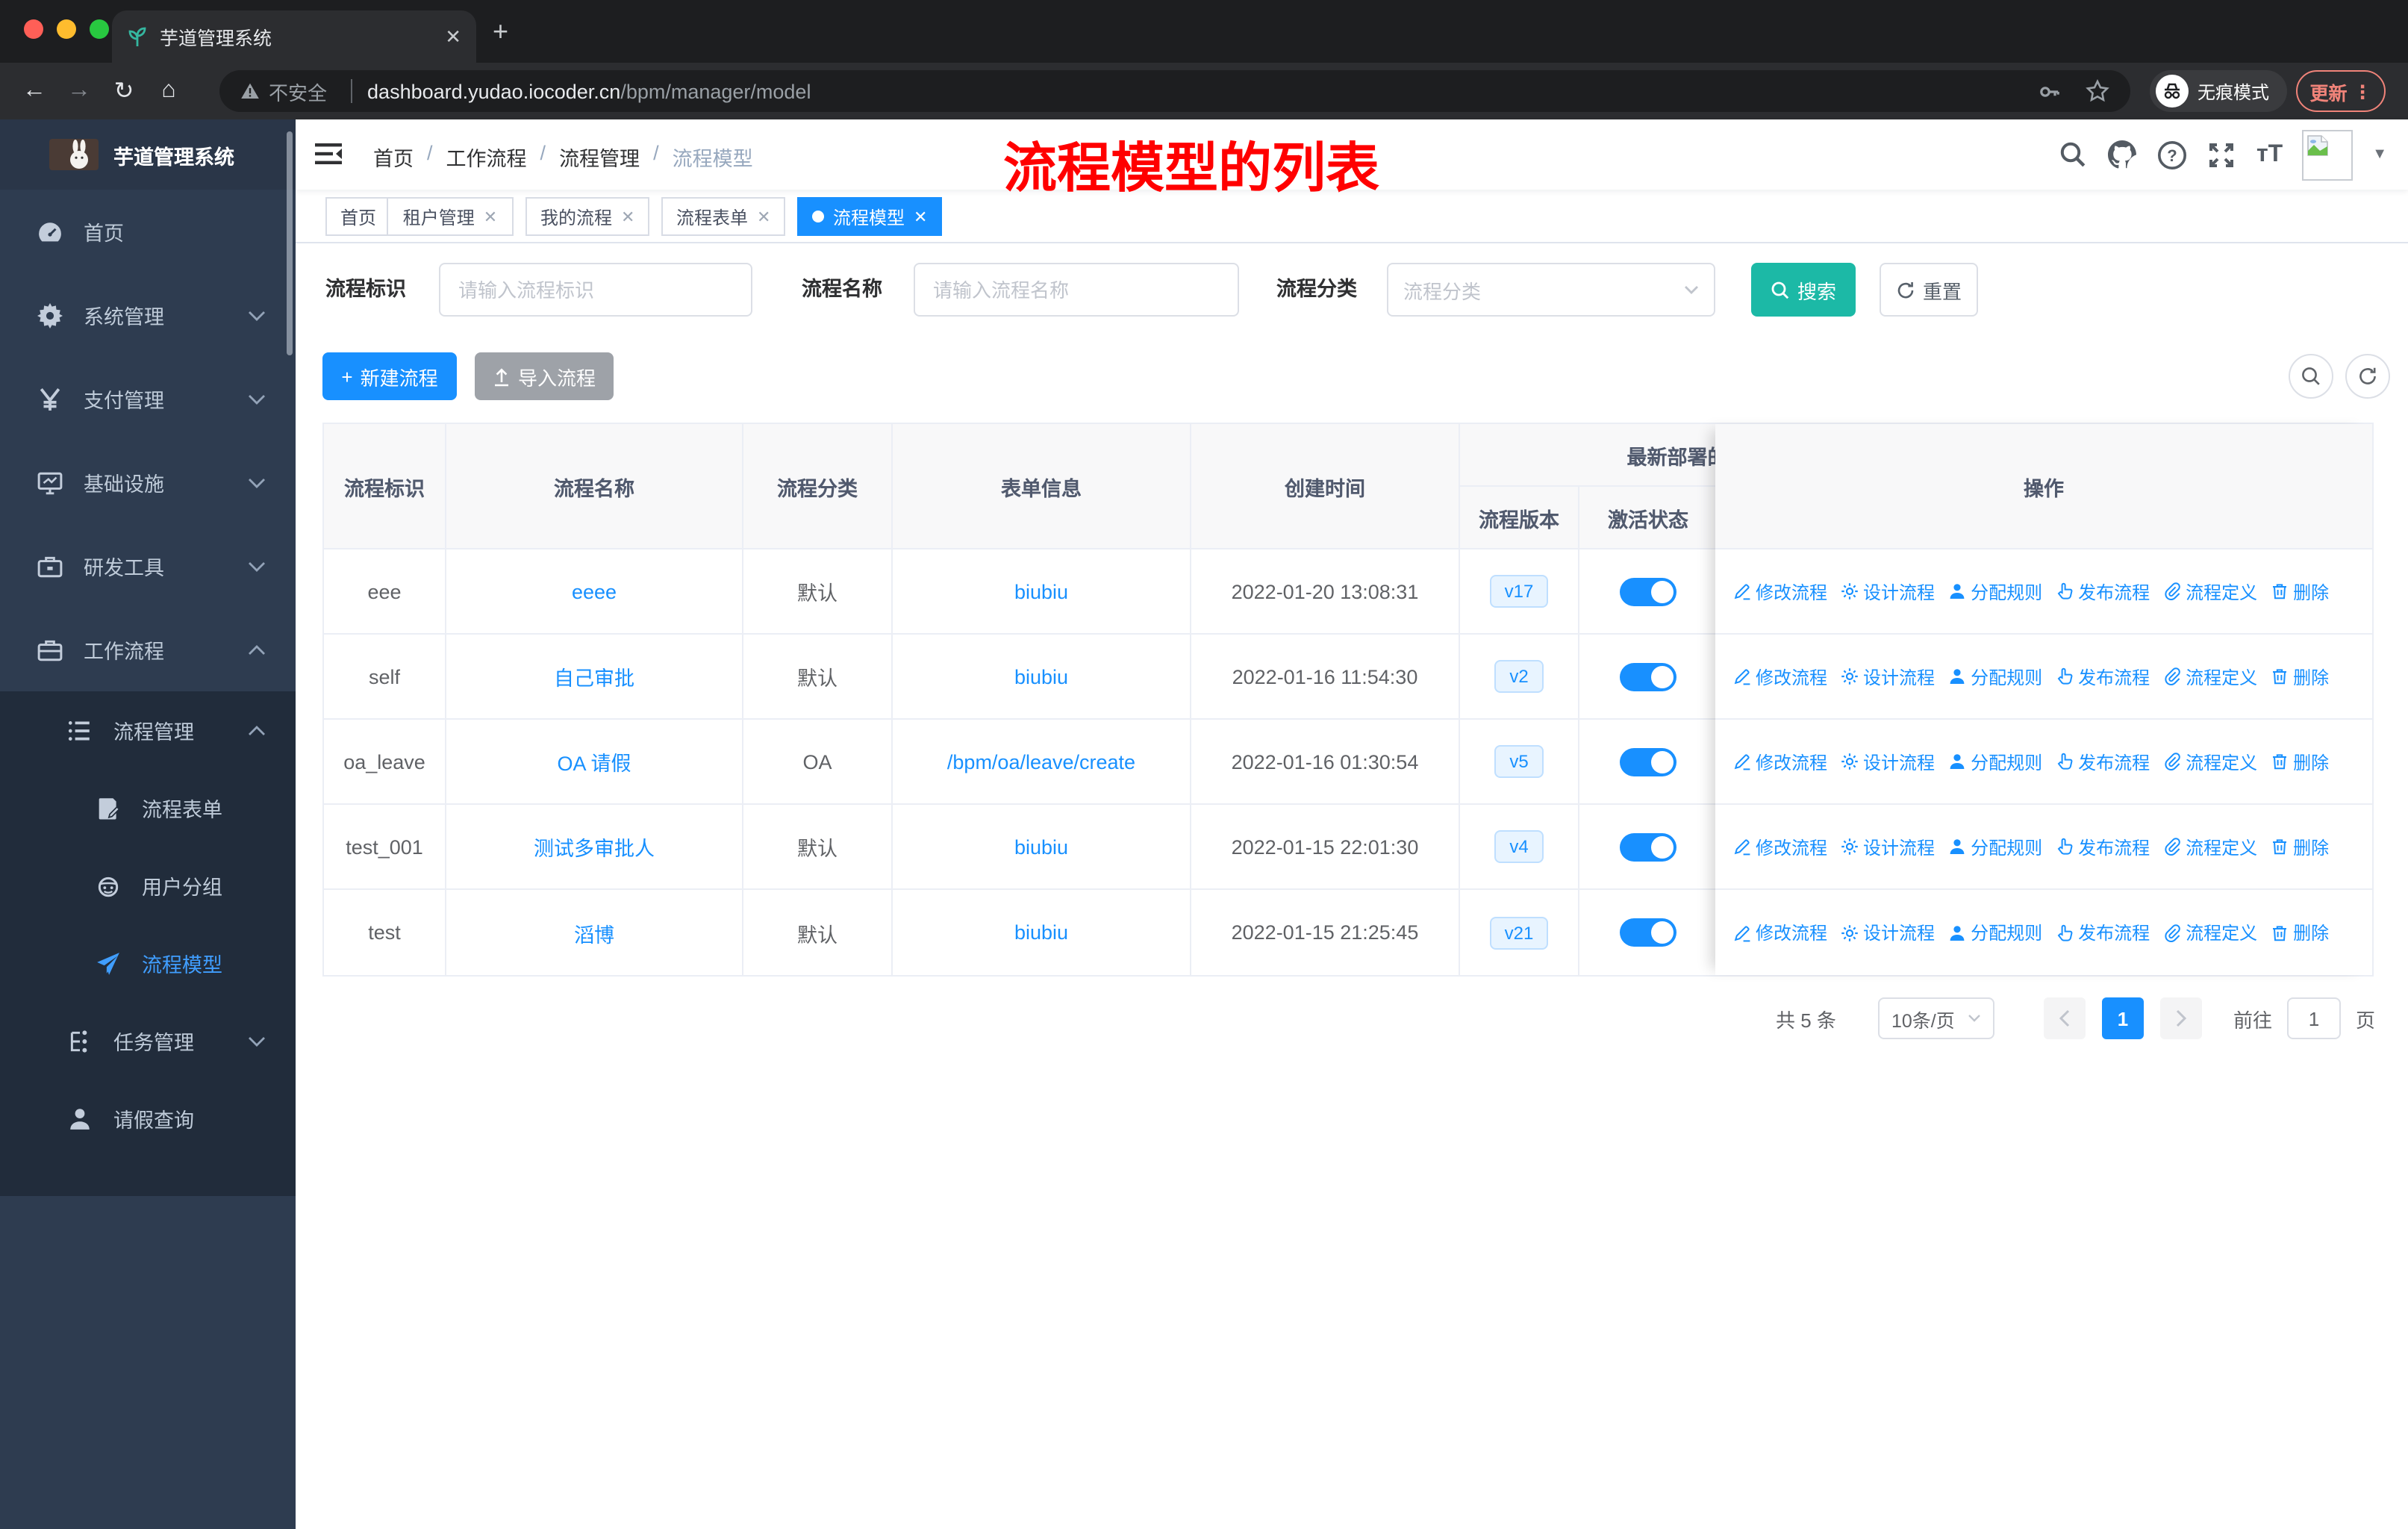  I want to click on sidebar-item-任务管理: 任务管理, so click(148, 1041).